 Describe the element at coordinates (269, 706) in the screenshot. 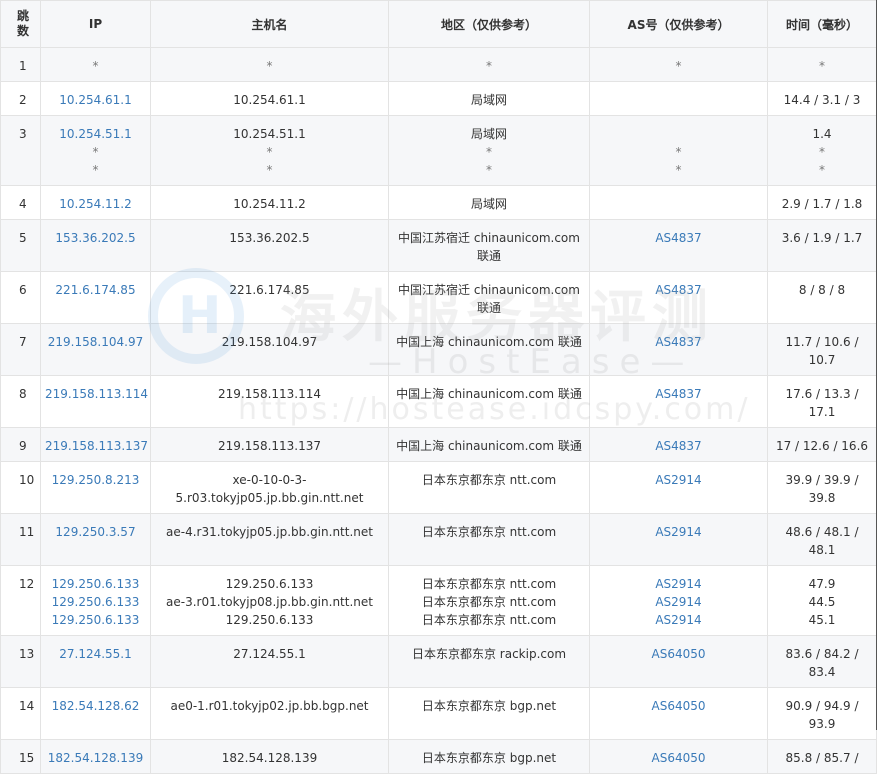

I see `hostname-value: ae0-1.r01.tokyjp02.jp.bb.bgp.net` at that location.